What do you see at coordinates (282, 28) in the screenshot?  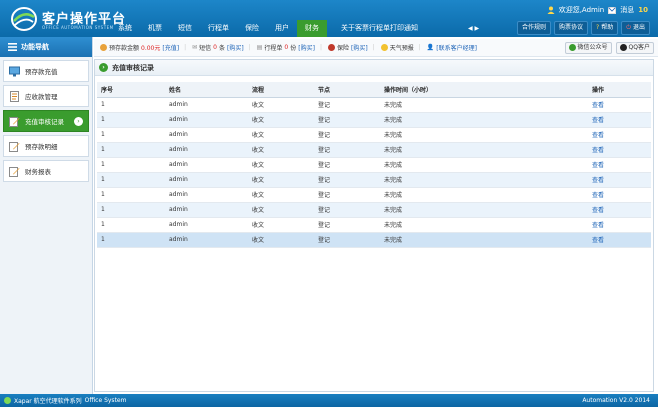 I see `nav-item-user: 用户` at bounding box center [282, 28].